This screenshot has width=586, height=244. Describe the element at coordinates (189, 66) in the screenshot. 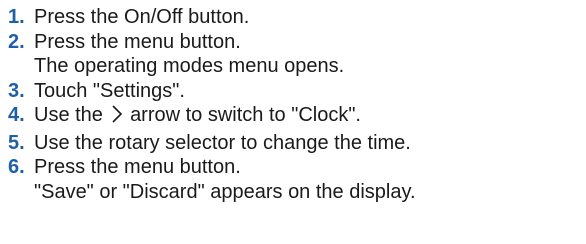

I see `step-result-line: The operating modes menu opens.` at that location.